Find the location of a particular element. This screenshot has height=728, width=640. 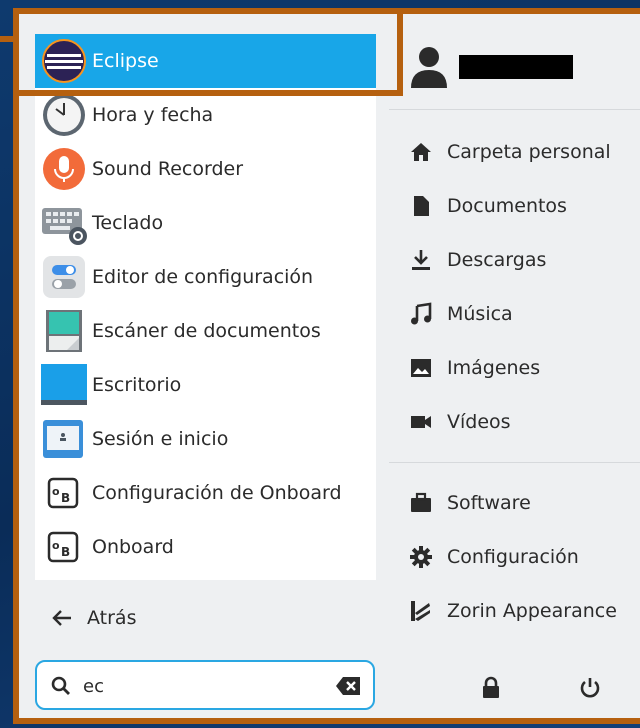

app-label: Escáner de documentos is located at coordinates (206, 331).